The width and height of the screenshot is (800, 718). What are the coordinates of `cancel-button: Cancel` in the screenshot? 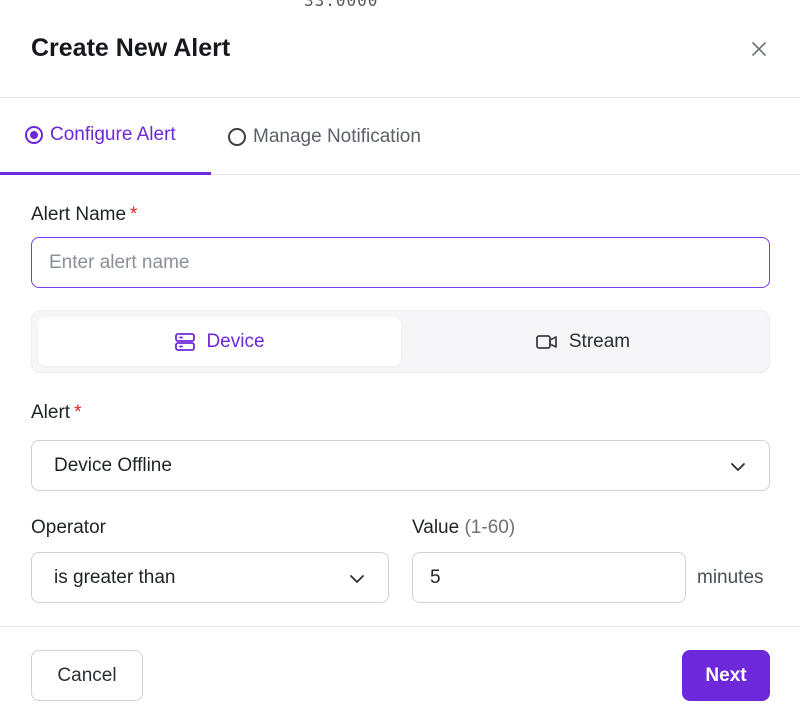 It's located at (87, 675).